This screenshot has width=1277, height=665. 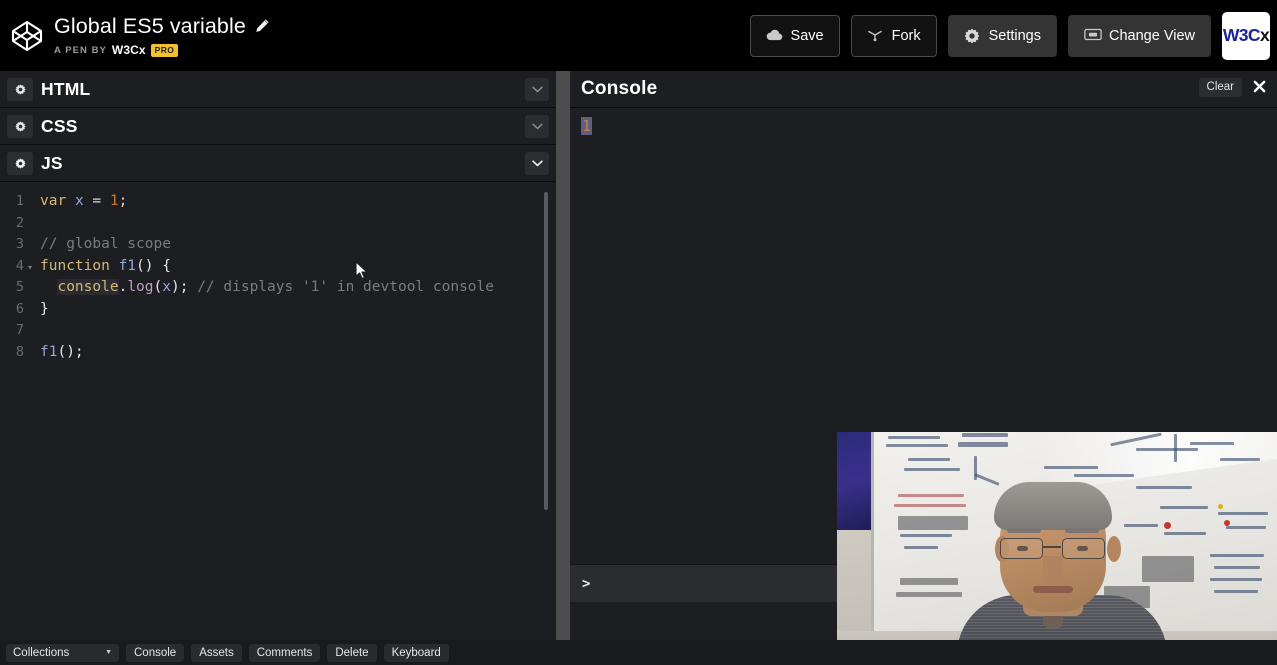 I want to click on settings-button: Settings, so click(x=1002, y=35).